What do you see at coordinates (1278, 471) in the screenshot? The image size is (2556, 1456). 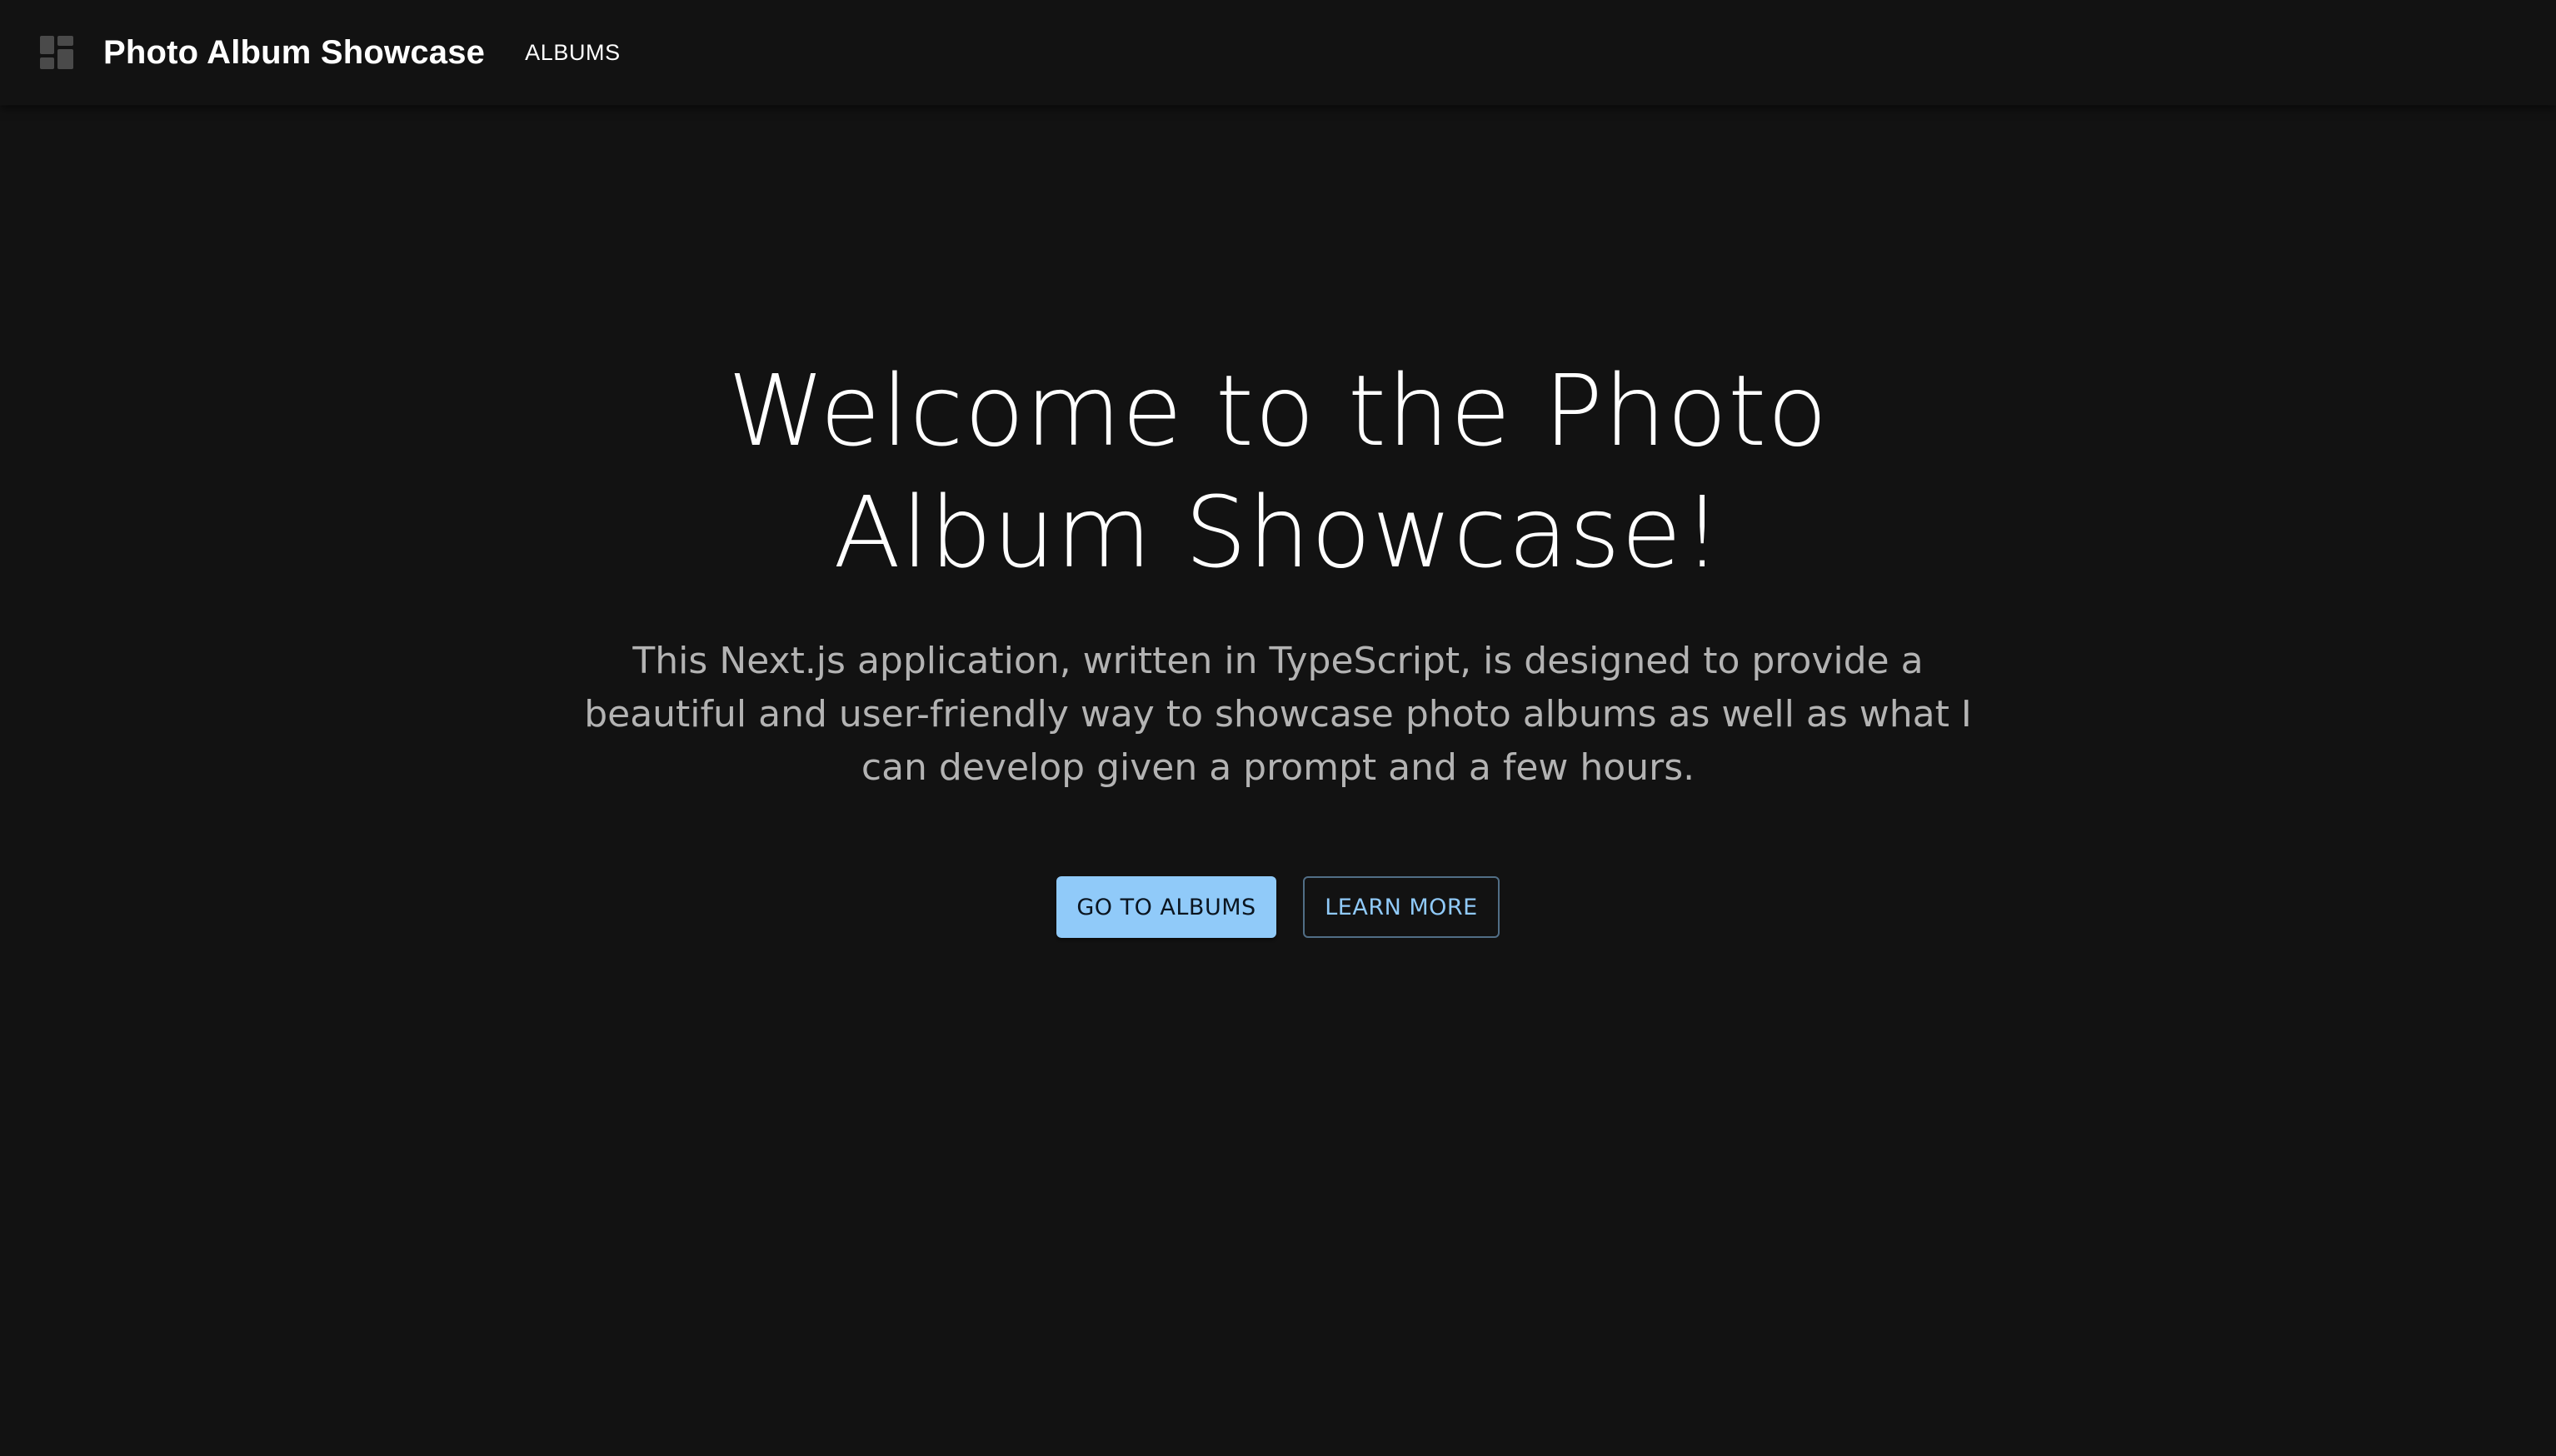 I see `hero-title: Welcome to the Photo Album Showcase!` at bounding box center [1278, 471].